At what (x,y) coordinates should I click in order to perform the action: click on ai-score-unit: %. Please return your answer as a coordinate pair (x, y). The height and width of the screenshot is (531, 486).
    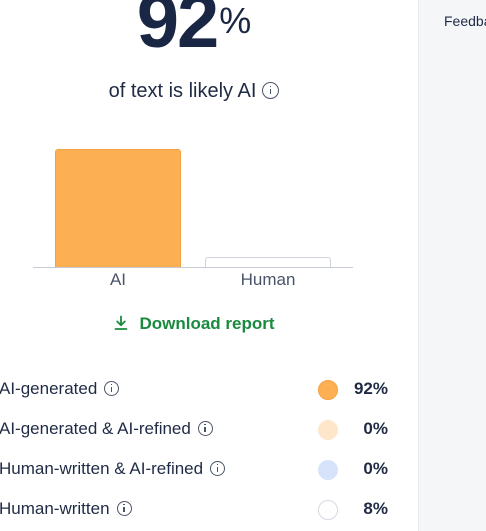
    Looking at the image, I should click on (235, 20).